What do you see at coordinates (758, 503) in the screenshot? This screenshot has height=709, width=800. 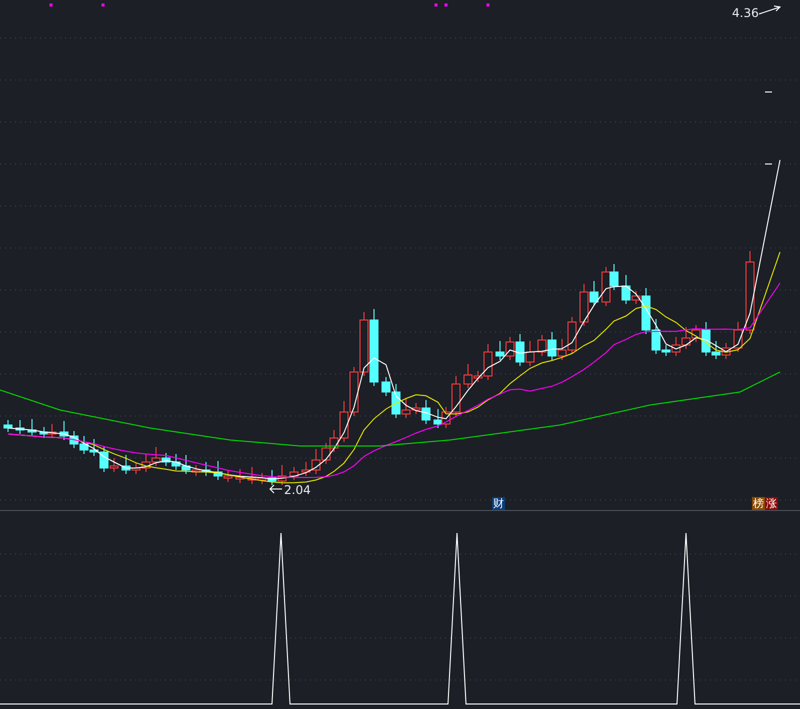 I see `rank-badge: 榜` at bounding box center [758, 503].